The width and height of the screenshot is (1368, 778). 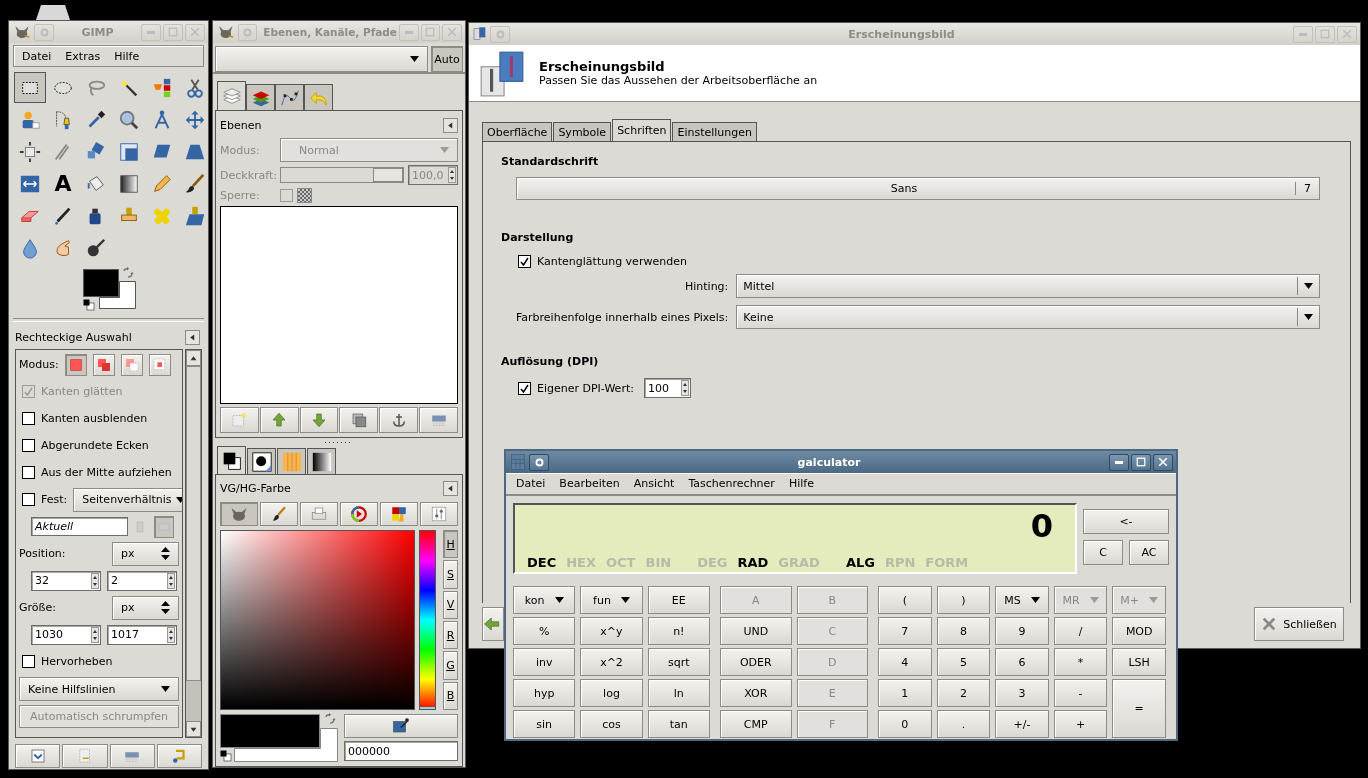 I want to click on calculator-key: -, so click(x=1080, y=693).